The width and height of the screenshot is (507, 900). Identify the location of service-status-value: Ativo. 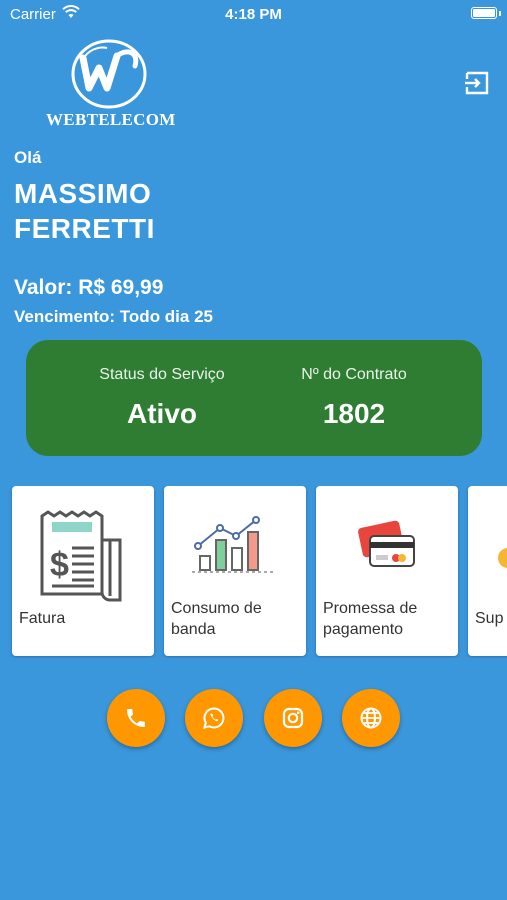
(162, 413).